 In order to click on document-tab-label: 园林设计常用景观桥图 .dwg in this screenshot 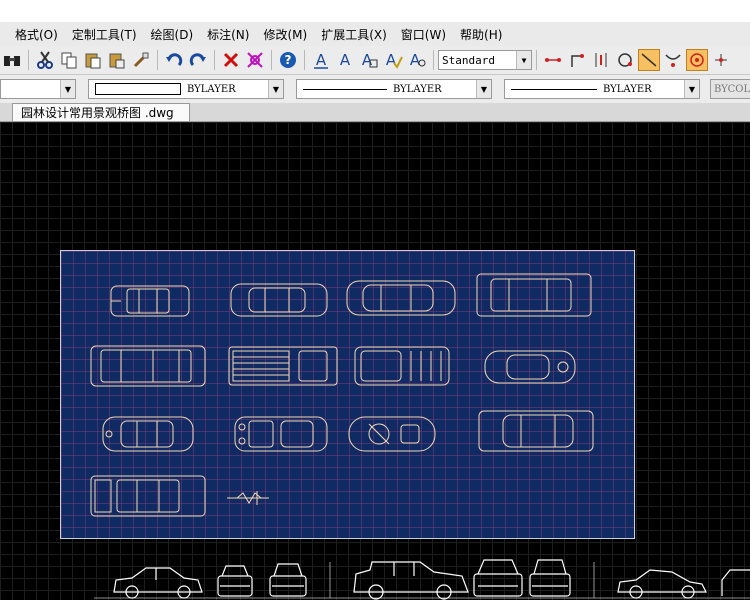, I will do `click(97, 113)`.